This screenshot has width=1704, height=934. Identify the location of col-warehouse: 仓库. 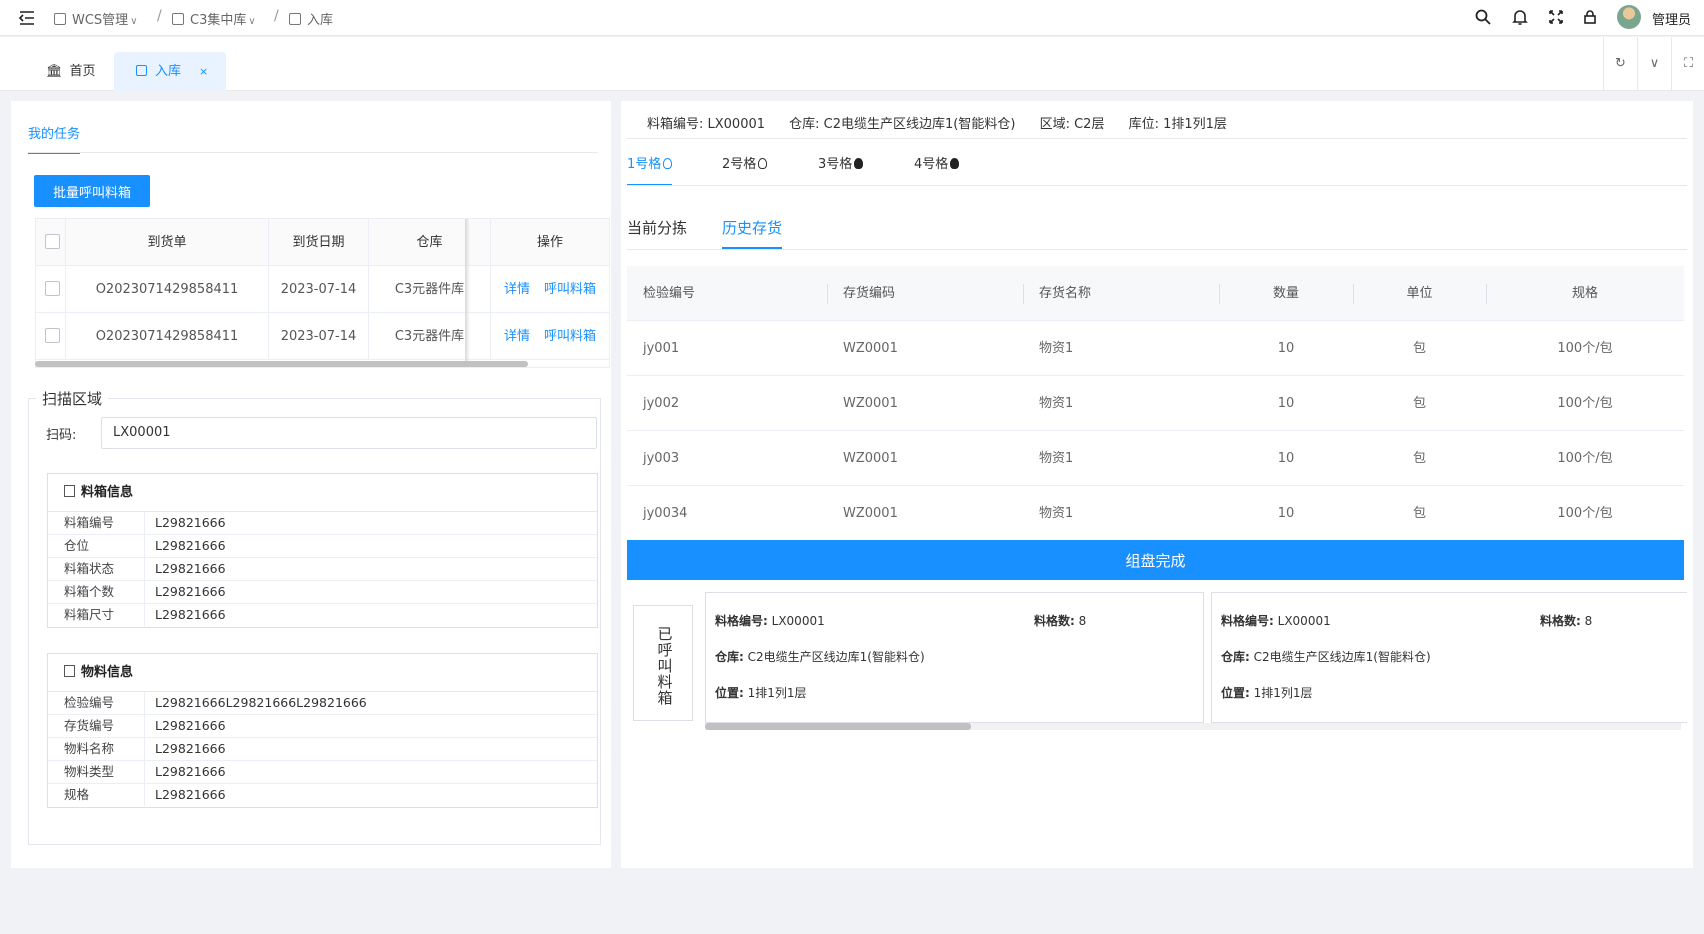
(430, 242).